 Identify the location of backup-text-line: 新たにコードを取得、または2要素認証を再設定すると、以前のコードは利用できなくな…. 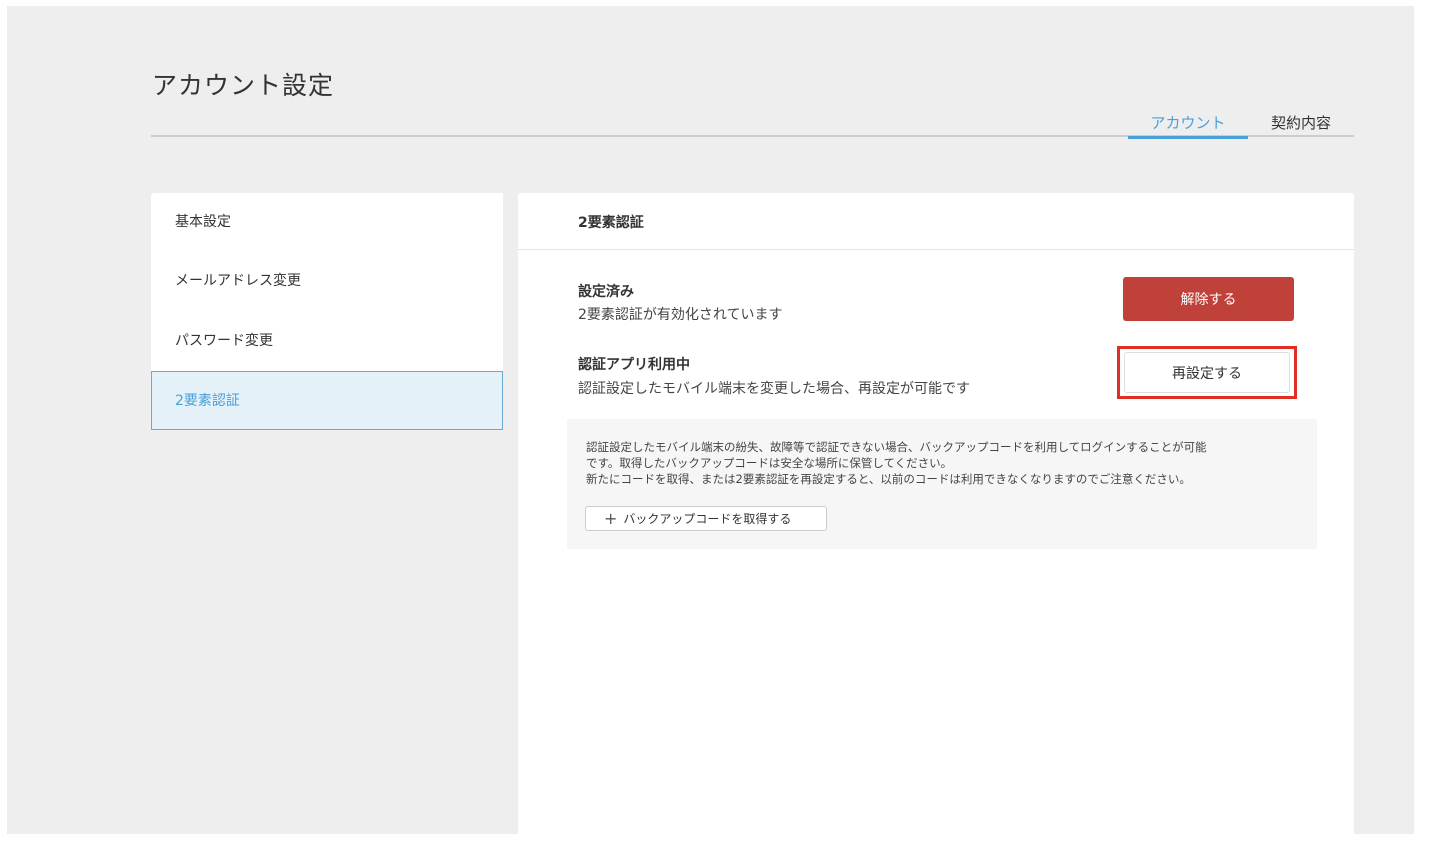
(888, 479).